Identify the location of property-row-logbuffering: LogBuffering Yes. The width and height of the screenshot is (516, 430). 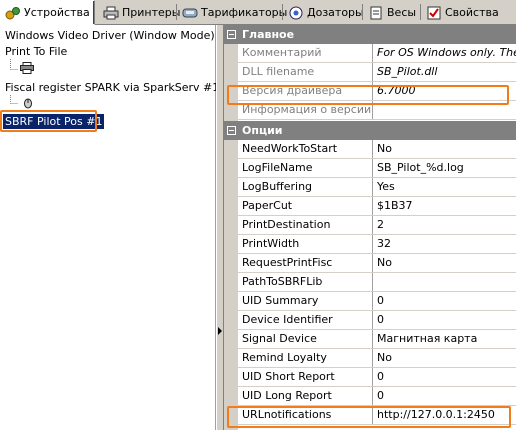
(377, 187).